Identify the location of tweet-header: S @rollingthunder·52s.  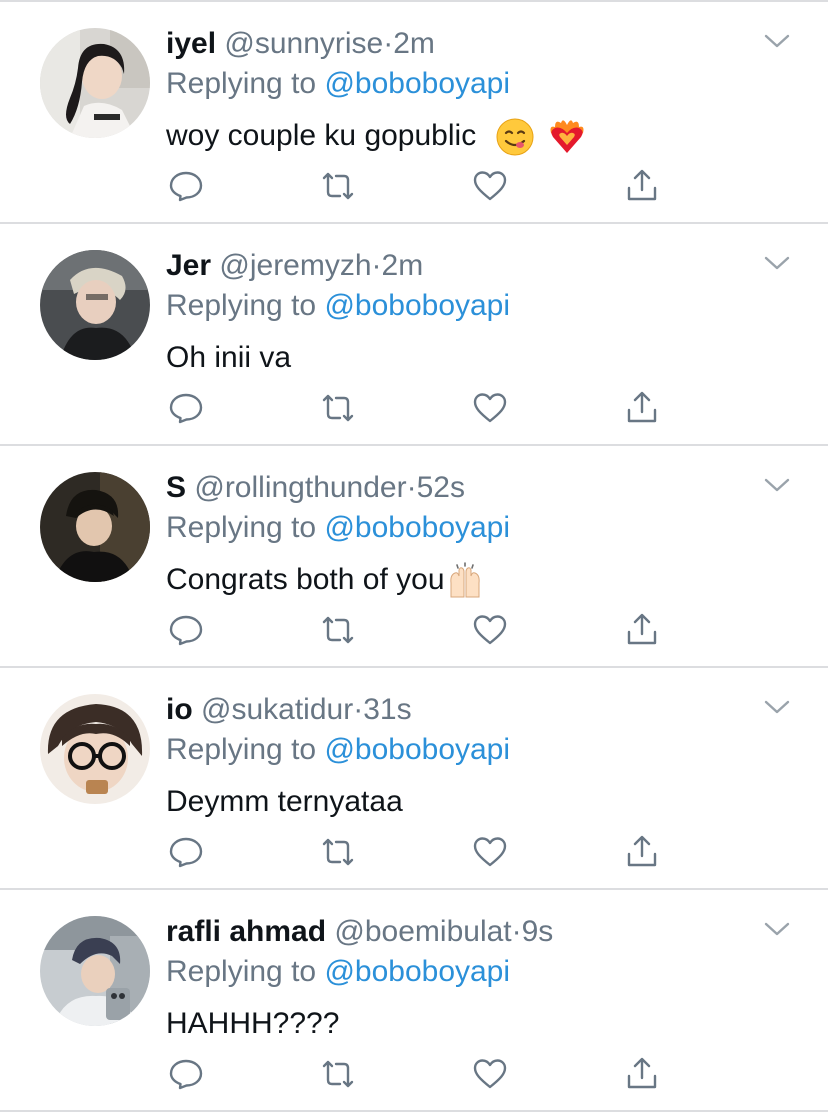
(315, 488).